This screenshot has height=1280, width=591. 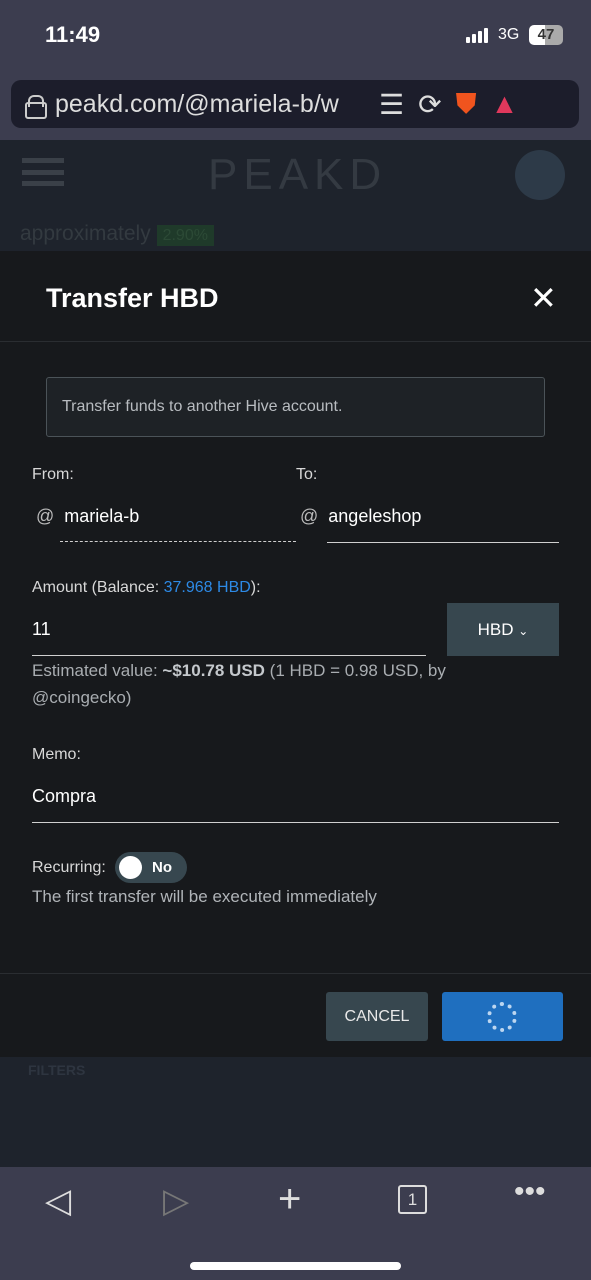 I want to click on peakd-logo: PEAKD, so click(x=298, y=174).